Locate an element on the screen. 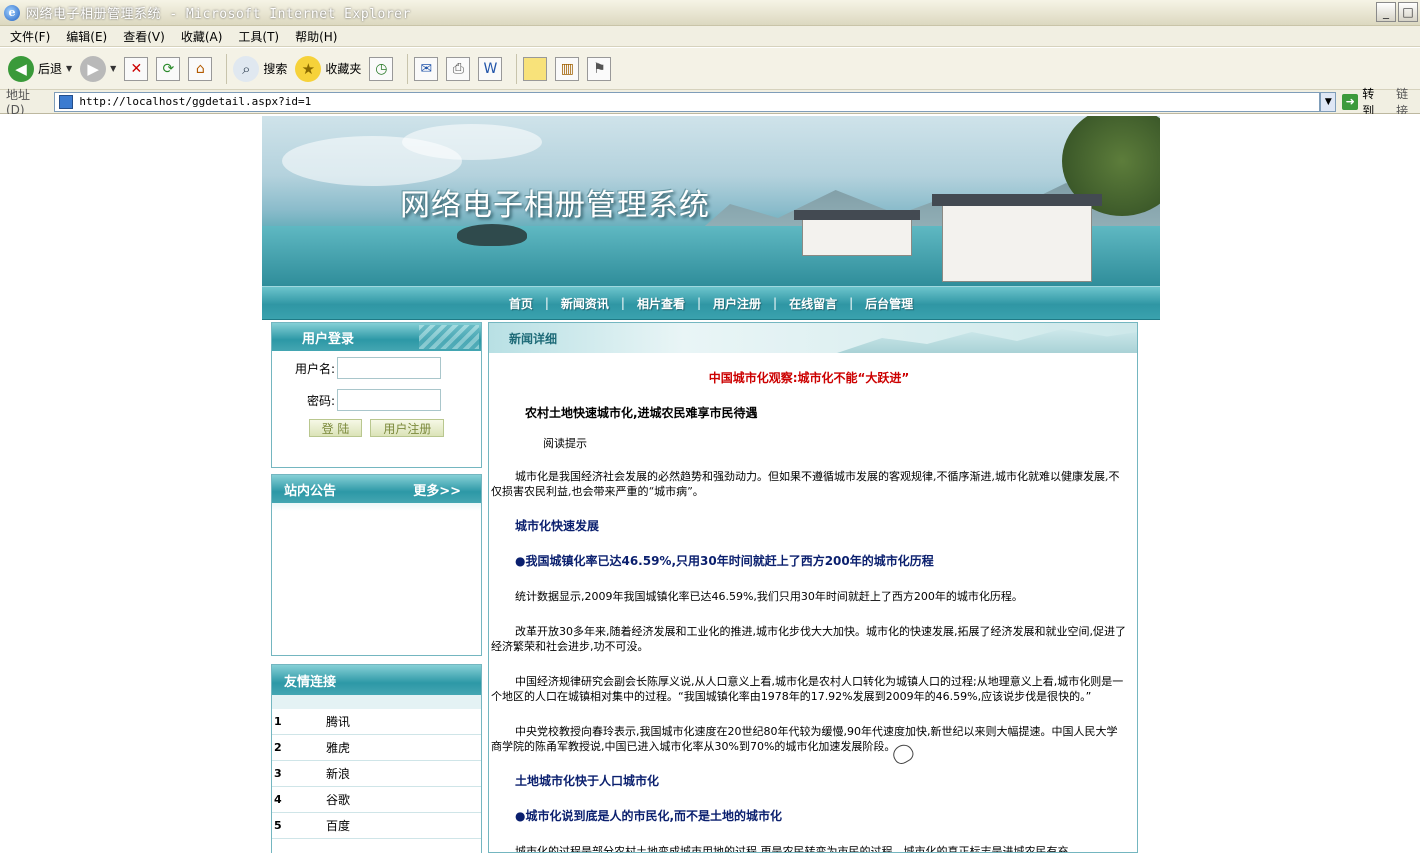 This screenshot has width=1420, height=853. mail-icon: ✉ is located at coordinates (426, 68).